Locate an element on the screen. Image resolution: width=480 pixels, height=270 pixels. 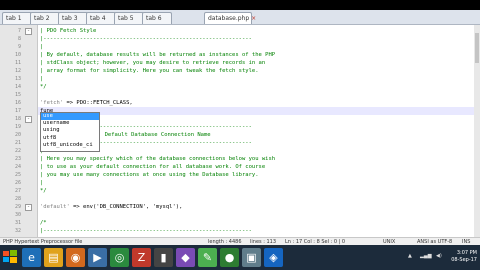
tab-1: tab 1 is located at coordinates (17, 18).